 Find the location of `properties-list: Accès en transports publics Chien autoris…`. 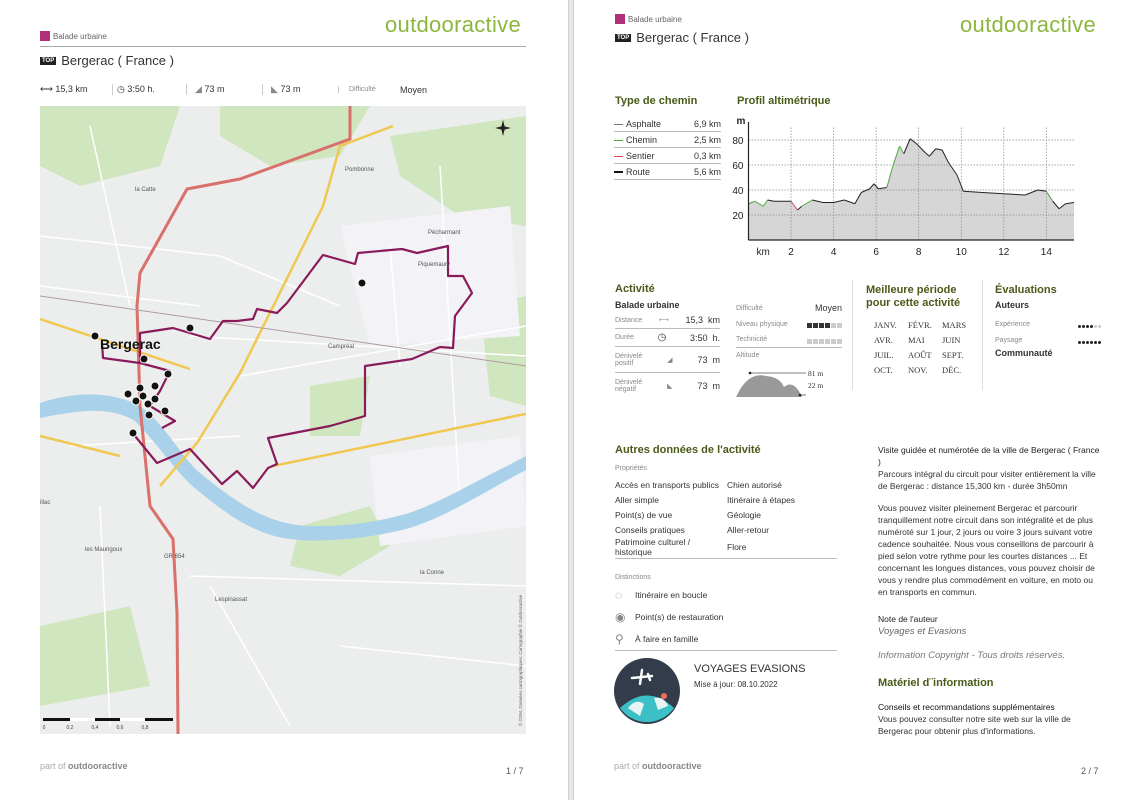

properties-list: Accès en transports publics Chien autoris… is located at coordinates (726, 518).